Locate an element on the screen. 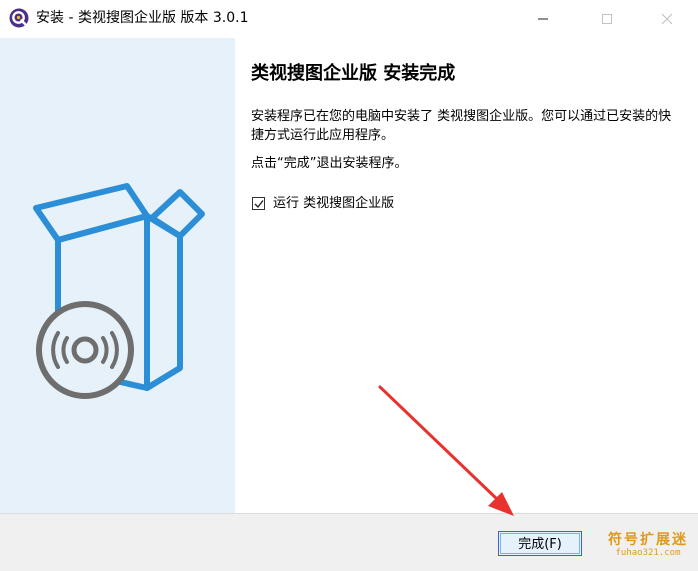 The height and width of the screenshot is (571, 698). finish-button: 完成(F) is located at coordinates (540, 543).